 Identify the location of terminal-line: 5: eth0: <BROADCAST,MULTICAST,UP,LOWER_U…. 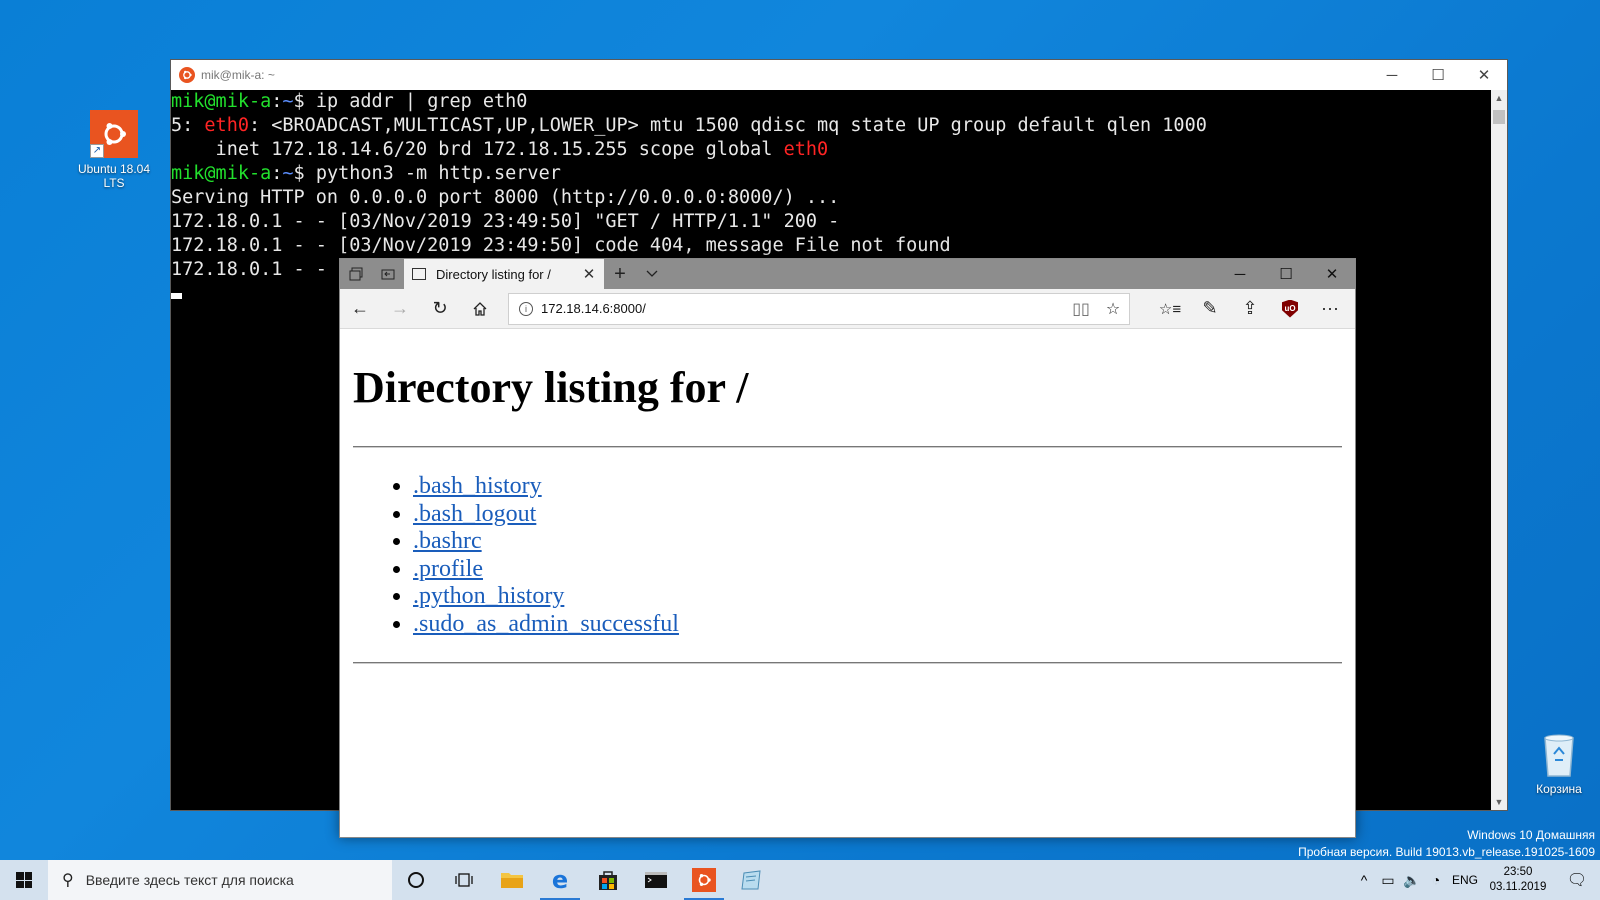
(689, 125).